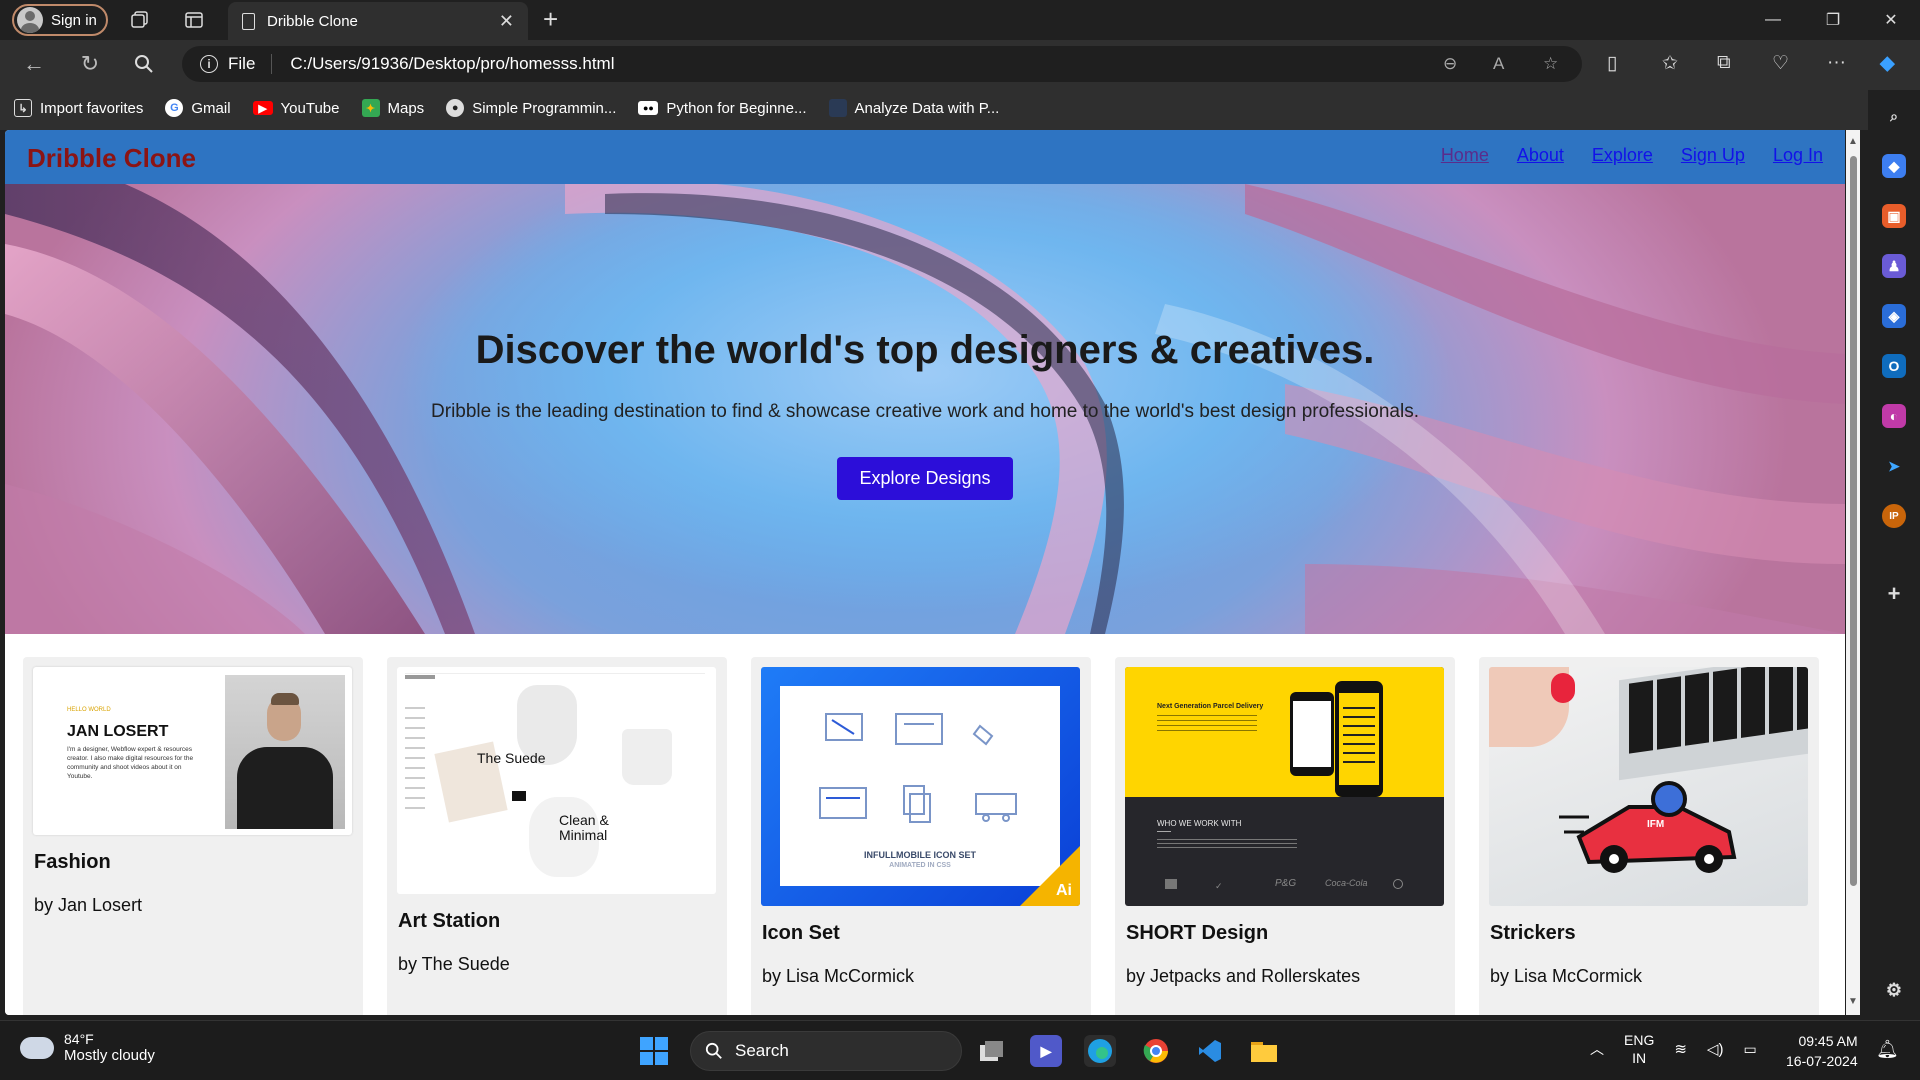 The width and height of the screenshot is (1920, 1080). Describe the element at coordinates (1894, 316) in the screenshot. I see `microsoft-365-icon: ◈` at that location.